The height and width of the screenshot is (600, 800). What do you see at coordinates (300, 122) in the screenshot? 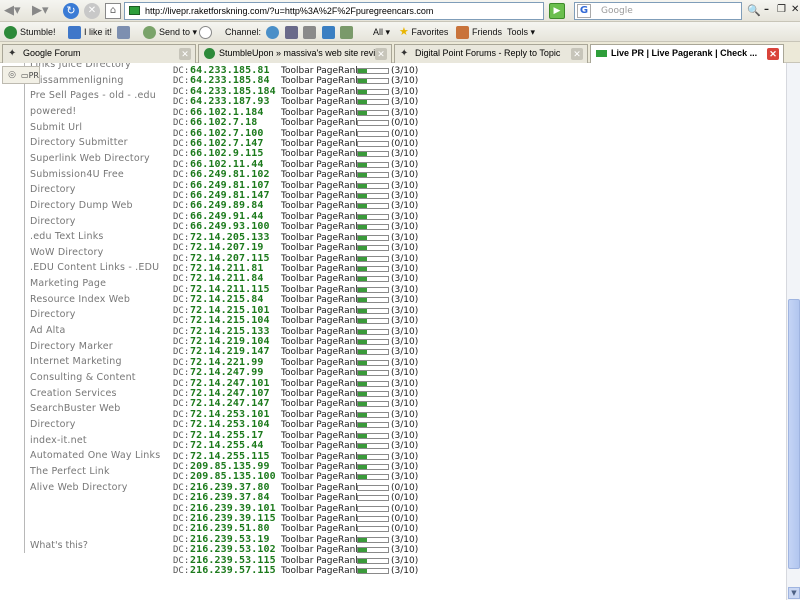
I see `result-row: DC: 66.102.7.18 Toolbar PageRank: (0/10)` at bounding box center [300, 122].